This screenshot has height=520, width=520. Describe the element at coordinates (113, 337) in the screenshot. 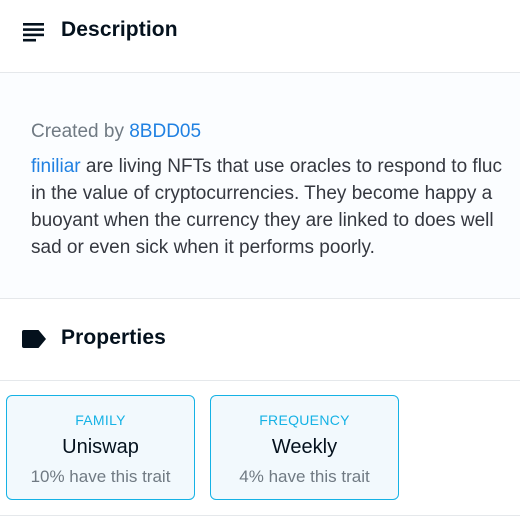

I see `properties-title: Properties` at that location.